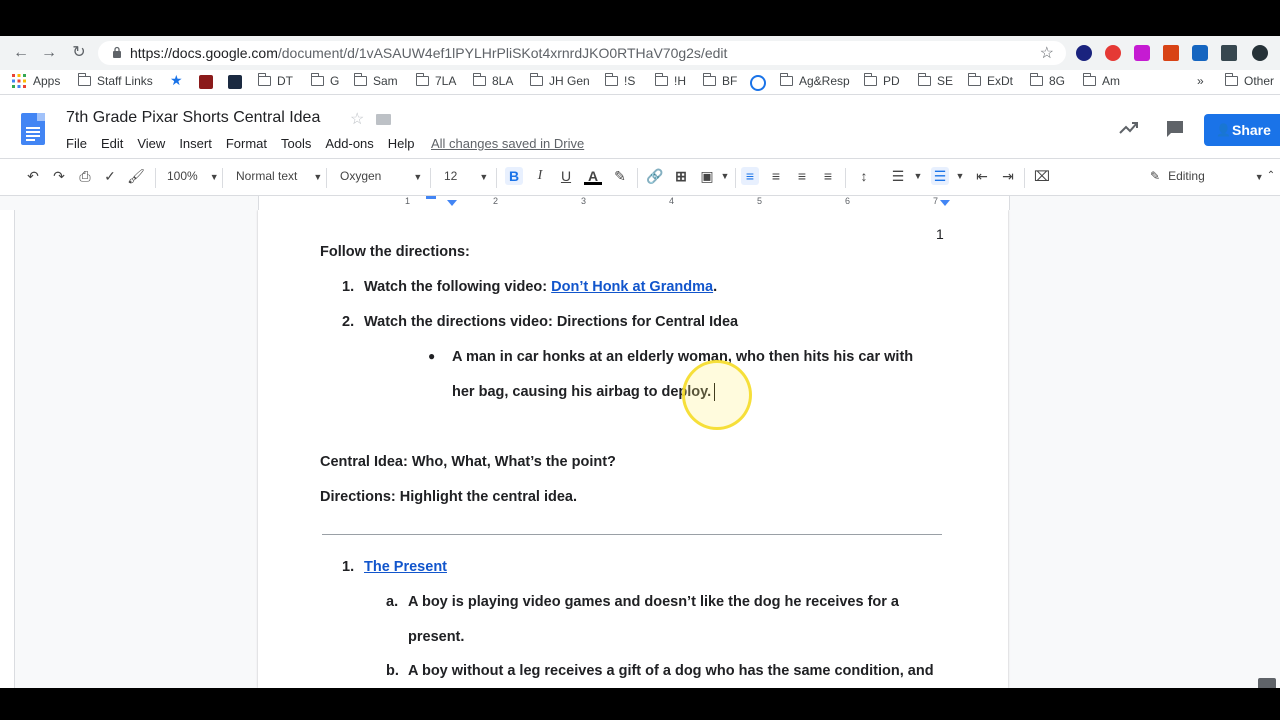  What do you see at coordinates (452, 203) in the screenshot?
I see `left-indent-handle` at bounding box center [452, 203].